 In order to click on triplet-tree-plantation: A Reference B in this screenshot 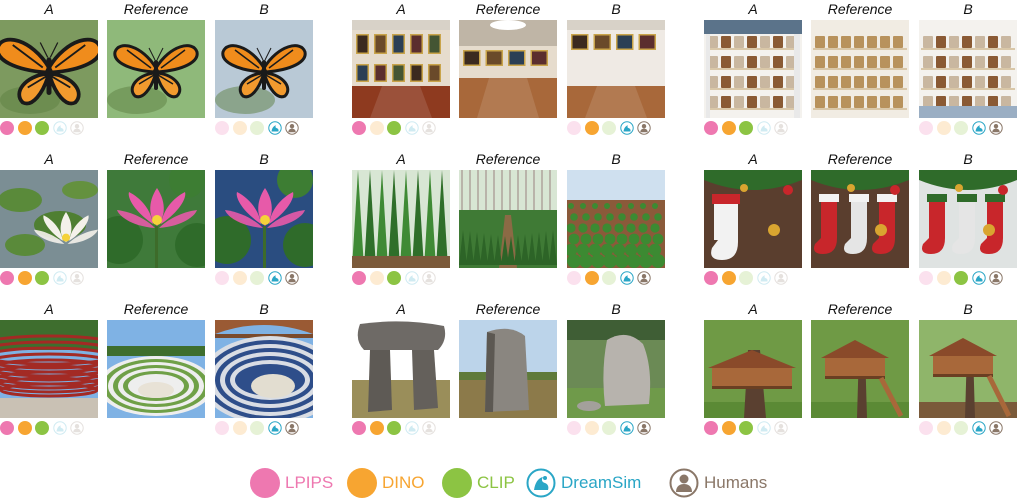, I will do `click(510, 217)`.